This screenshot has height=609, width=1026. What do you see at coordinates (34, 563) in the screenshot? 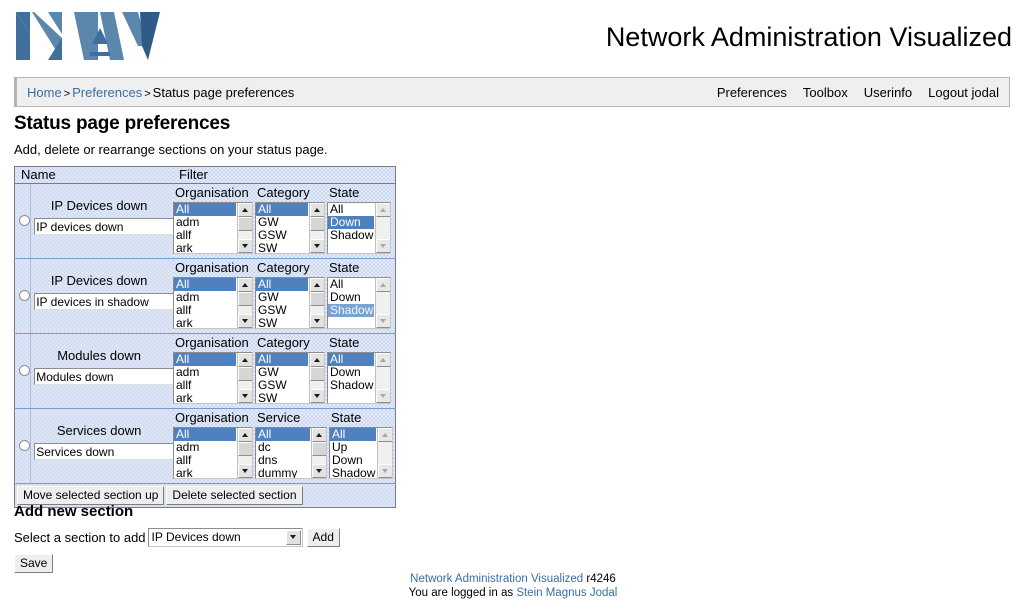
I see `save-button: Save` at bounding box center [34, 563].